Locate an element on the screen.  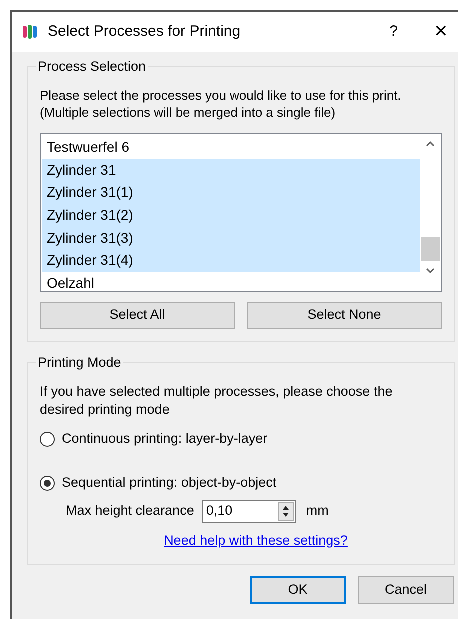
list-item: Zylinder 31(3) is located at coordinates (231, 238).